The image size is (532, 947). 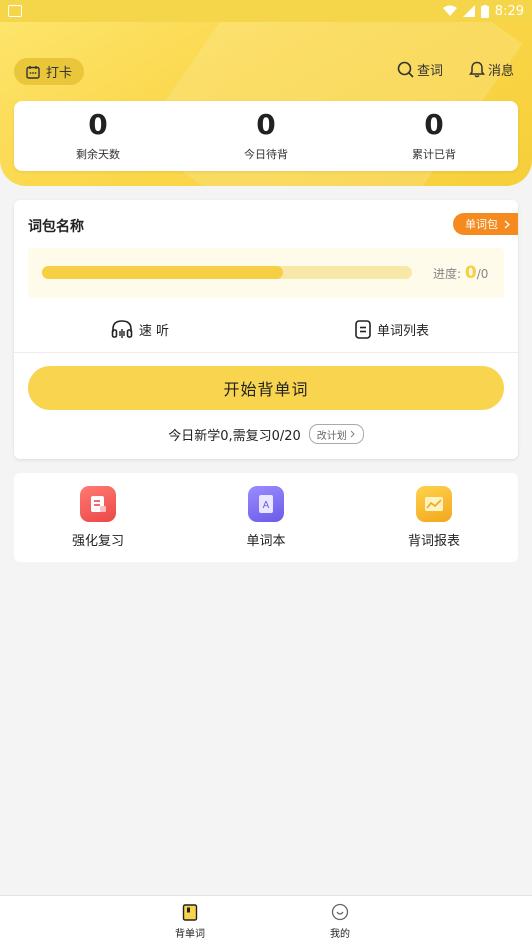 What do you see at coordinates (482, 274) in the screenshot?
I see `progress-total: /0` at bounding box center [482, 274].